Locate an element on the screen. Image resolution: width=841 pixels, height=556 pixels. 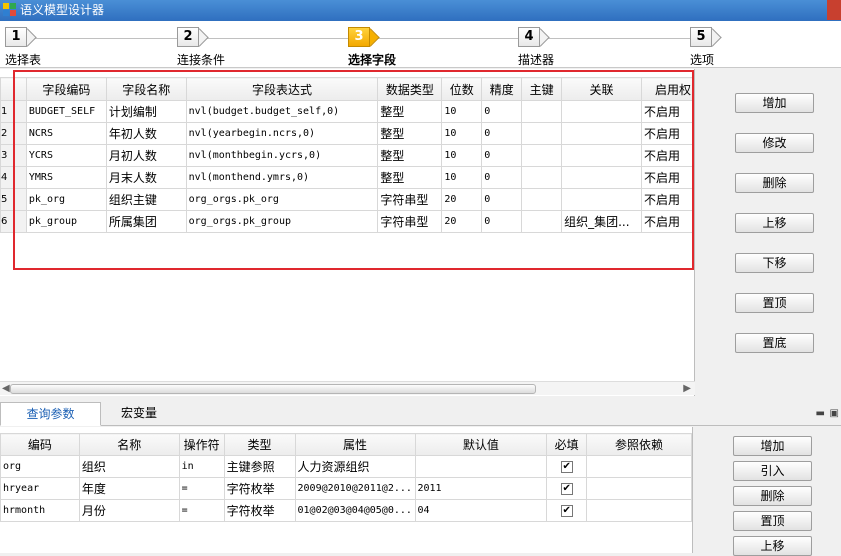
maximize-icon: ▣ is located at coordinates (834, 413).